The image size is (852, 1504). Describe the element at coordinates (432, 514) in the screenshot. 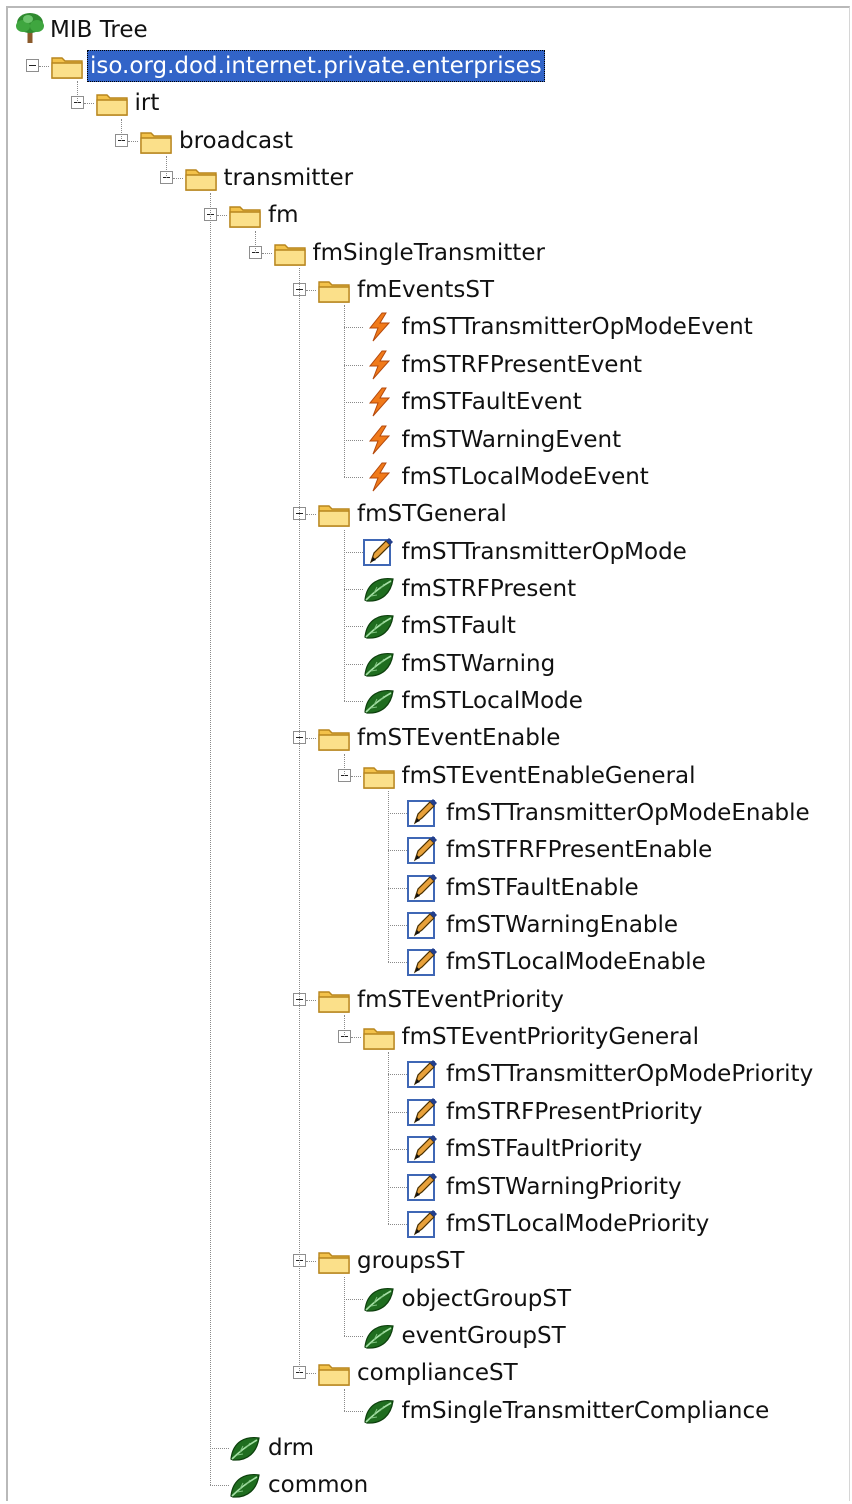

I see `tree-node-label: fmSTGeneral` at that location.